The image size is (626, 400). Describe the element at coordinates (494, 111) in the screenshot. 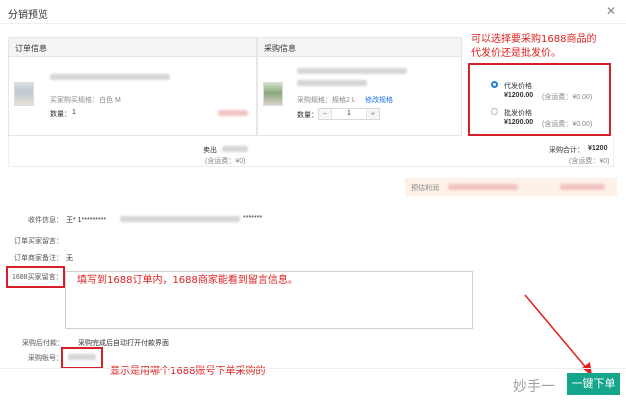

I see `wholesale-radio` at that location.